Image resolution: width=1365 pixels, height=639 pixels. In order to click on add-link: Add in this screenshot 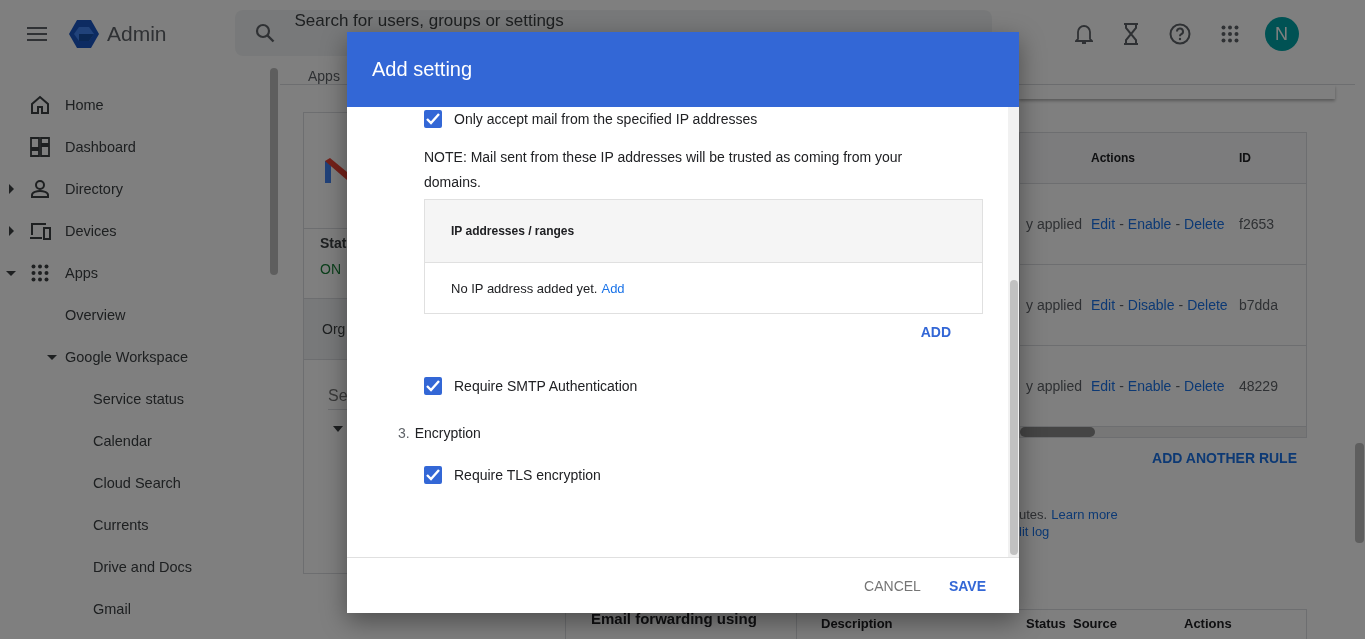, I will do `click(613, 288)`.